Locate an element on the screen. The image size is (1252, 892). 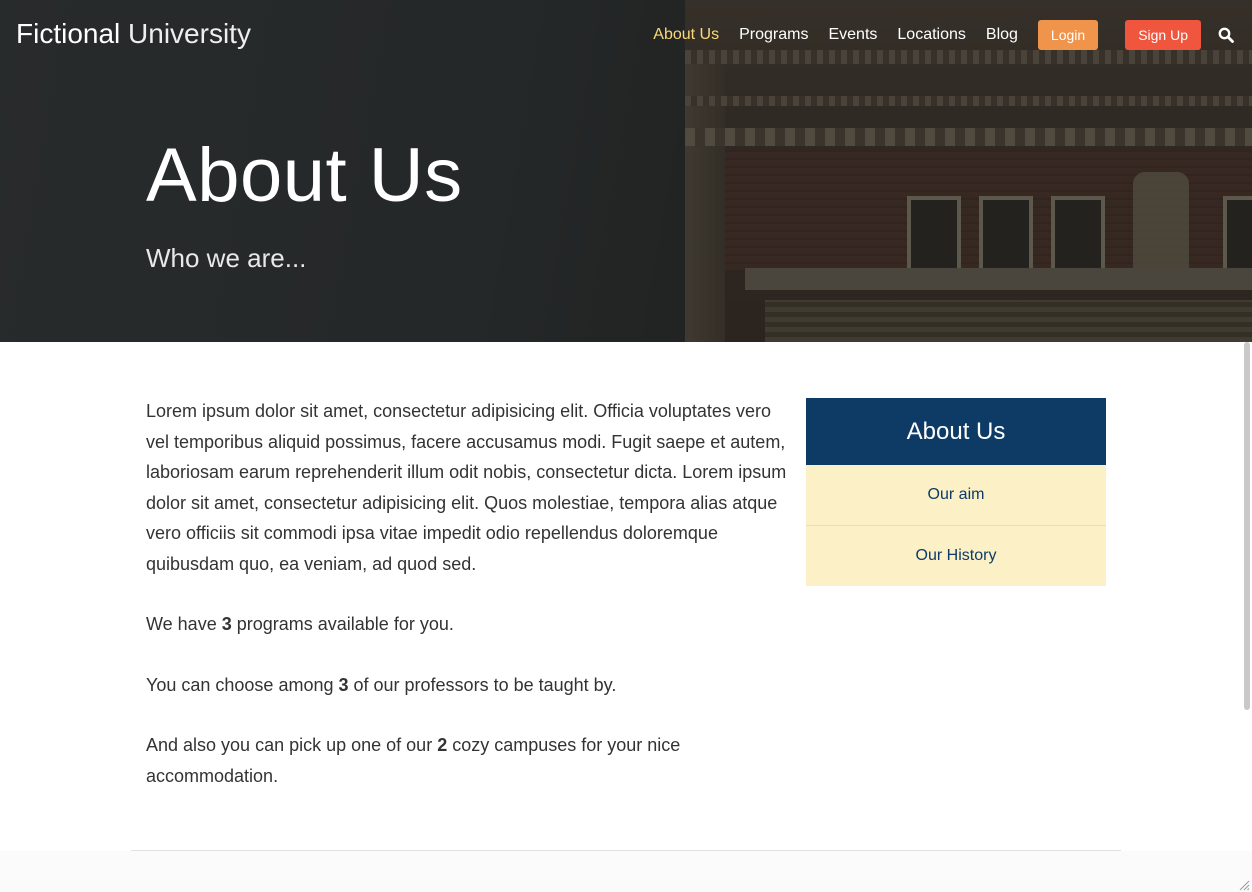
campuses-count: 2 is located at coordinates (442, 745).